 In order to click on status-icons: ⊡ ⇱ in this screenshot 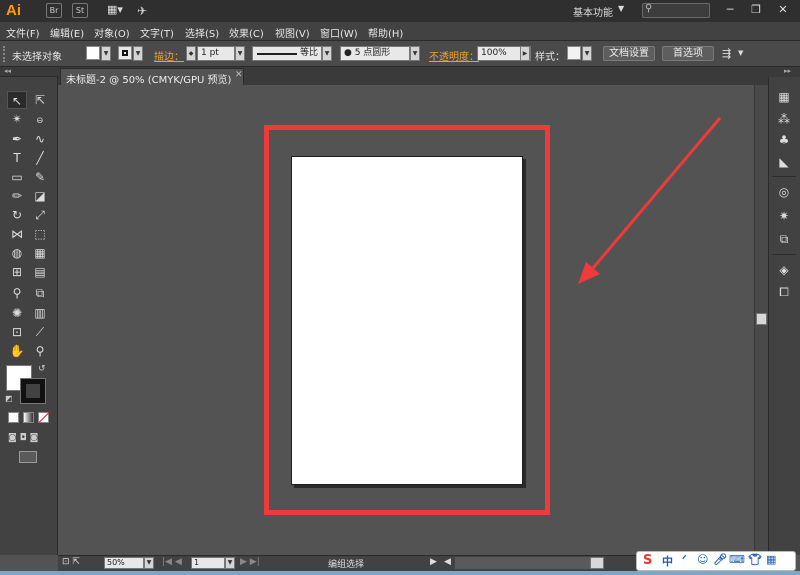, I will do `click(71, 562)`.